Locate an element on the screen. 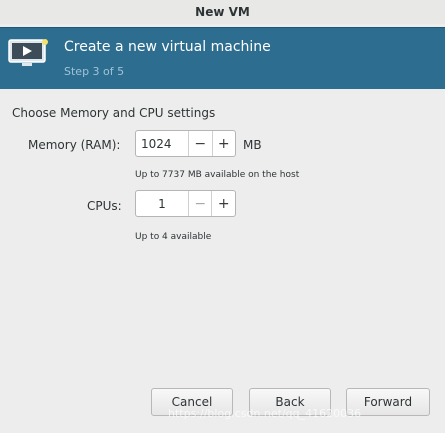 The height and width of the screenshot is (433, 445). memory-spinbutton: 1024 − + is located at coordinates (185, 143).